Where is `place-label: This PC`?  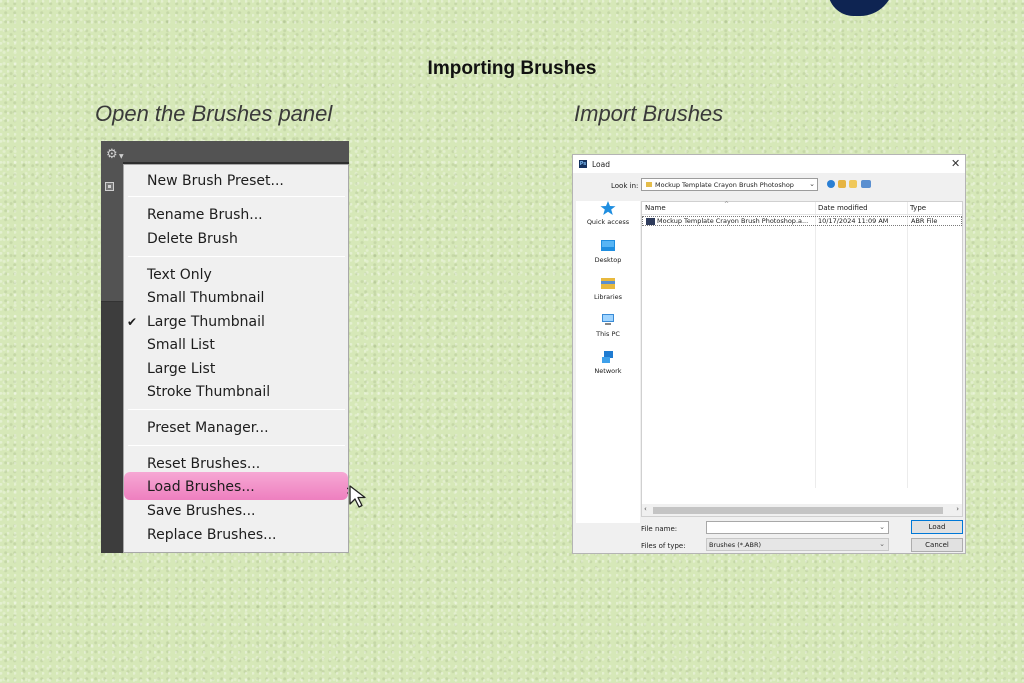 place-label: This PC is located at coordinates (608, 334).